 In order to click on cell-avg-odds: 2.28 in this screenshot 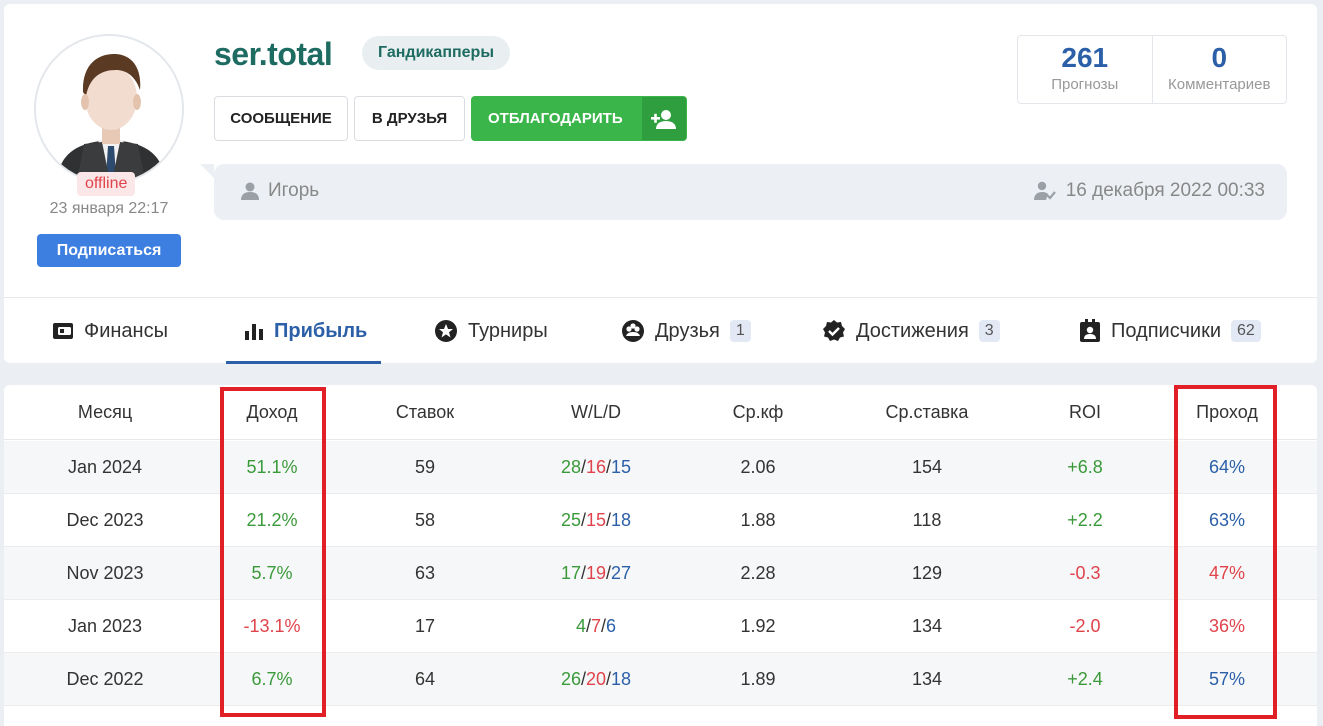, I will do `click(758, 573)`.